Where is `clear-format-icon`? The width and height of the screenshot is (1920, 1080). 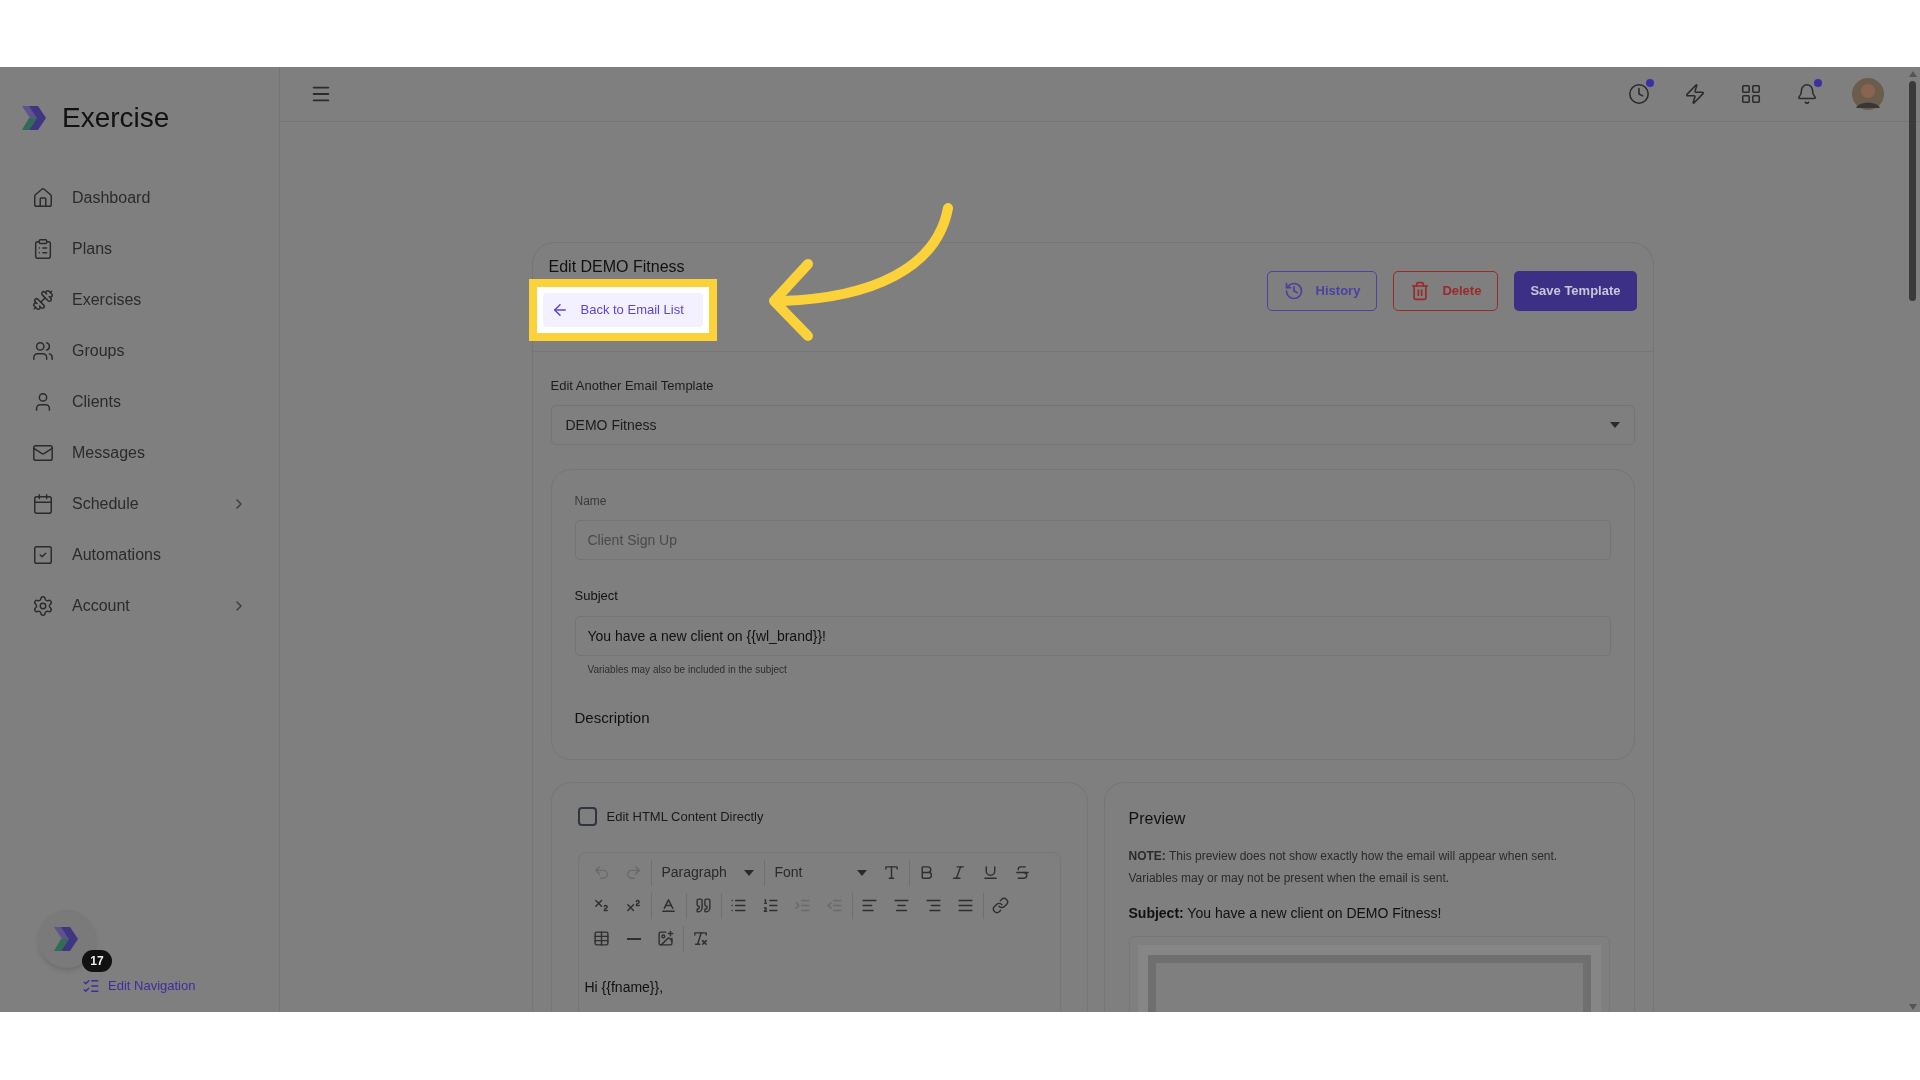
clear-format-icon is located at coordinates (700, 938).